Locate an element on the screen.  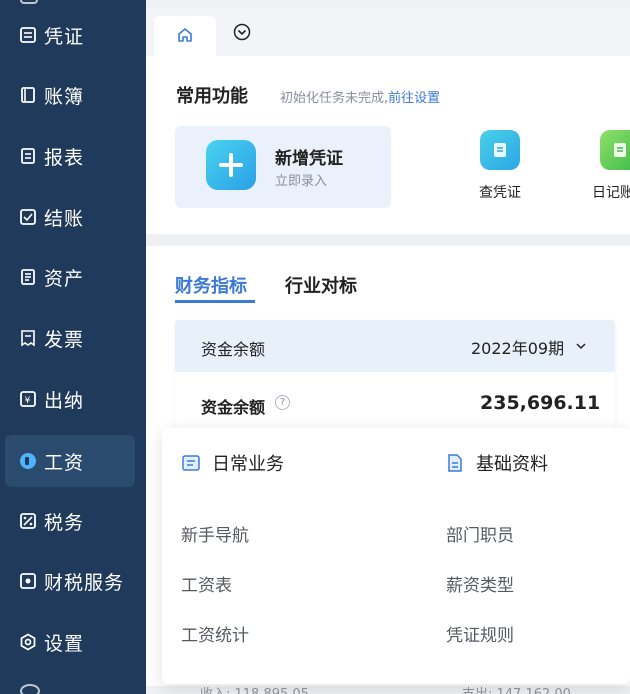
service-icon is located at coordinates (28, 581).